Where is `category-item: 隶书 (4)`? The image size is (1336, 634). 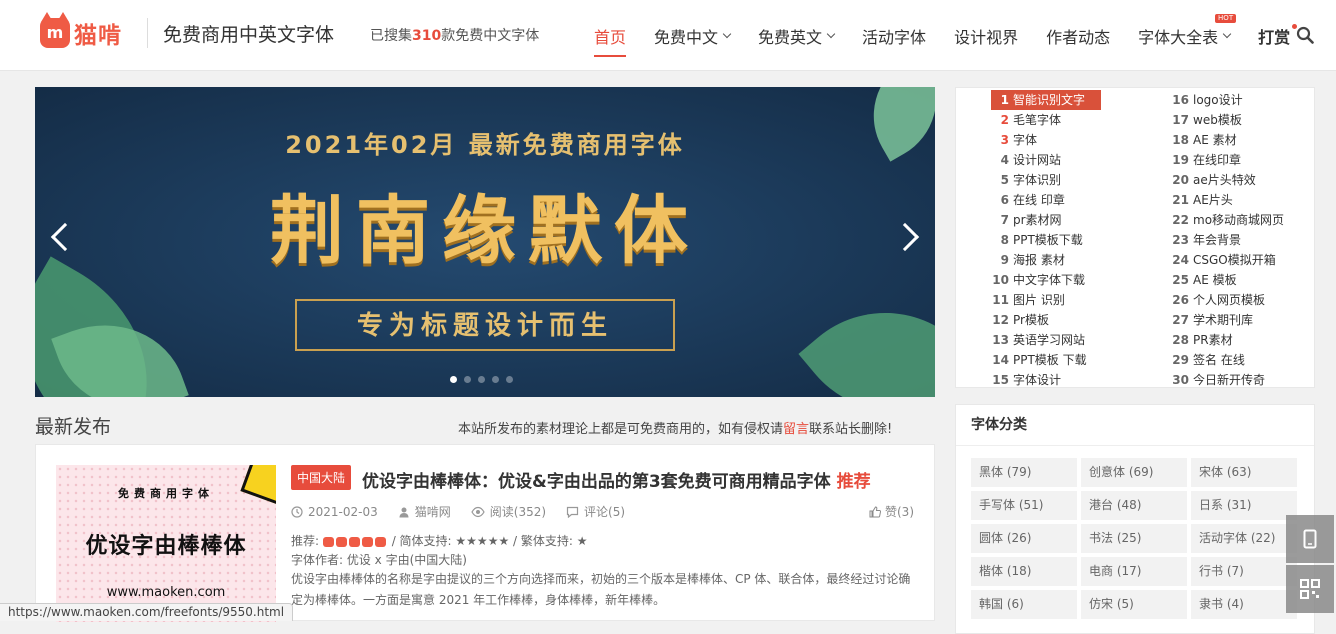 category-item: 隶书 (4) is located at coordinates (1244, 604).